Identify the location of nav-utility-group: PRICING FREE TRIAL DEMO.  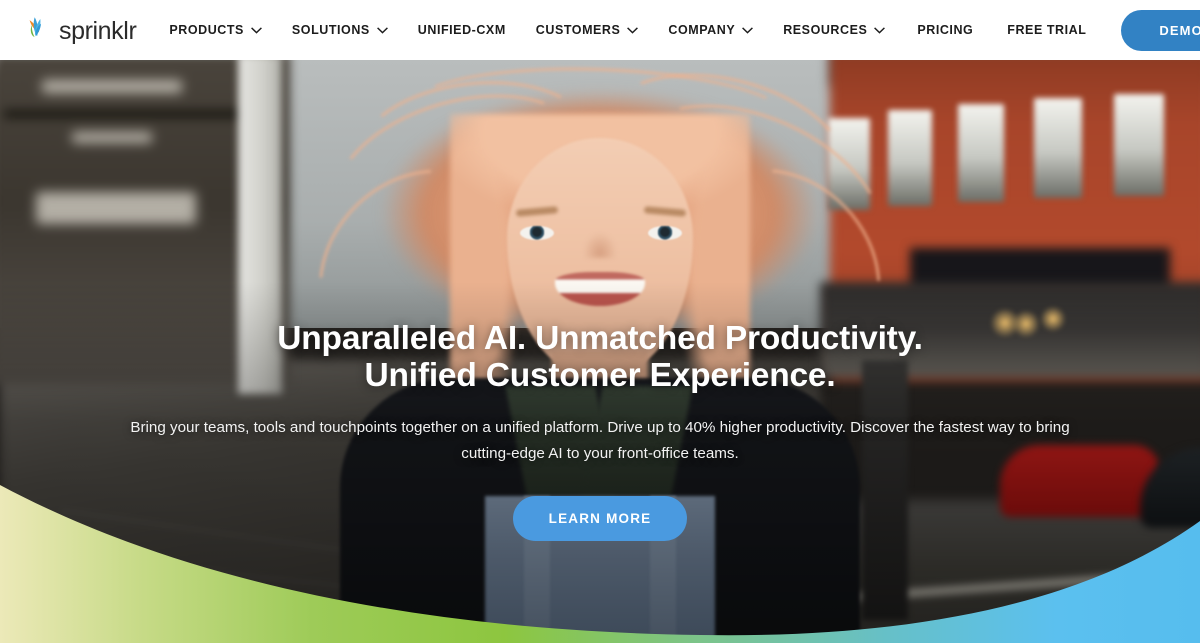
(1050, 30).